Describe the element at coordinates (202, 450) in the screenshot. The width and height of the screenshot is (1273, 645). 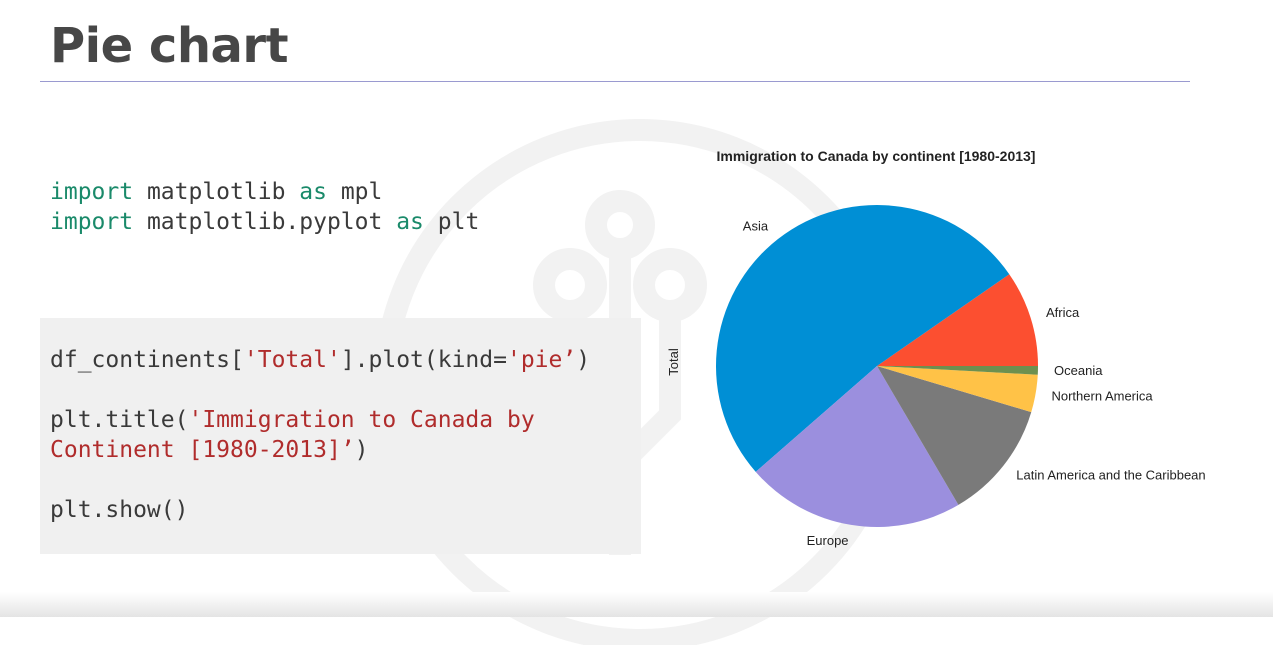
I see `code-token: Continent [1980-2013]’` at that location.